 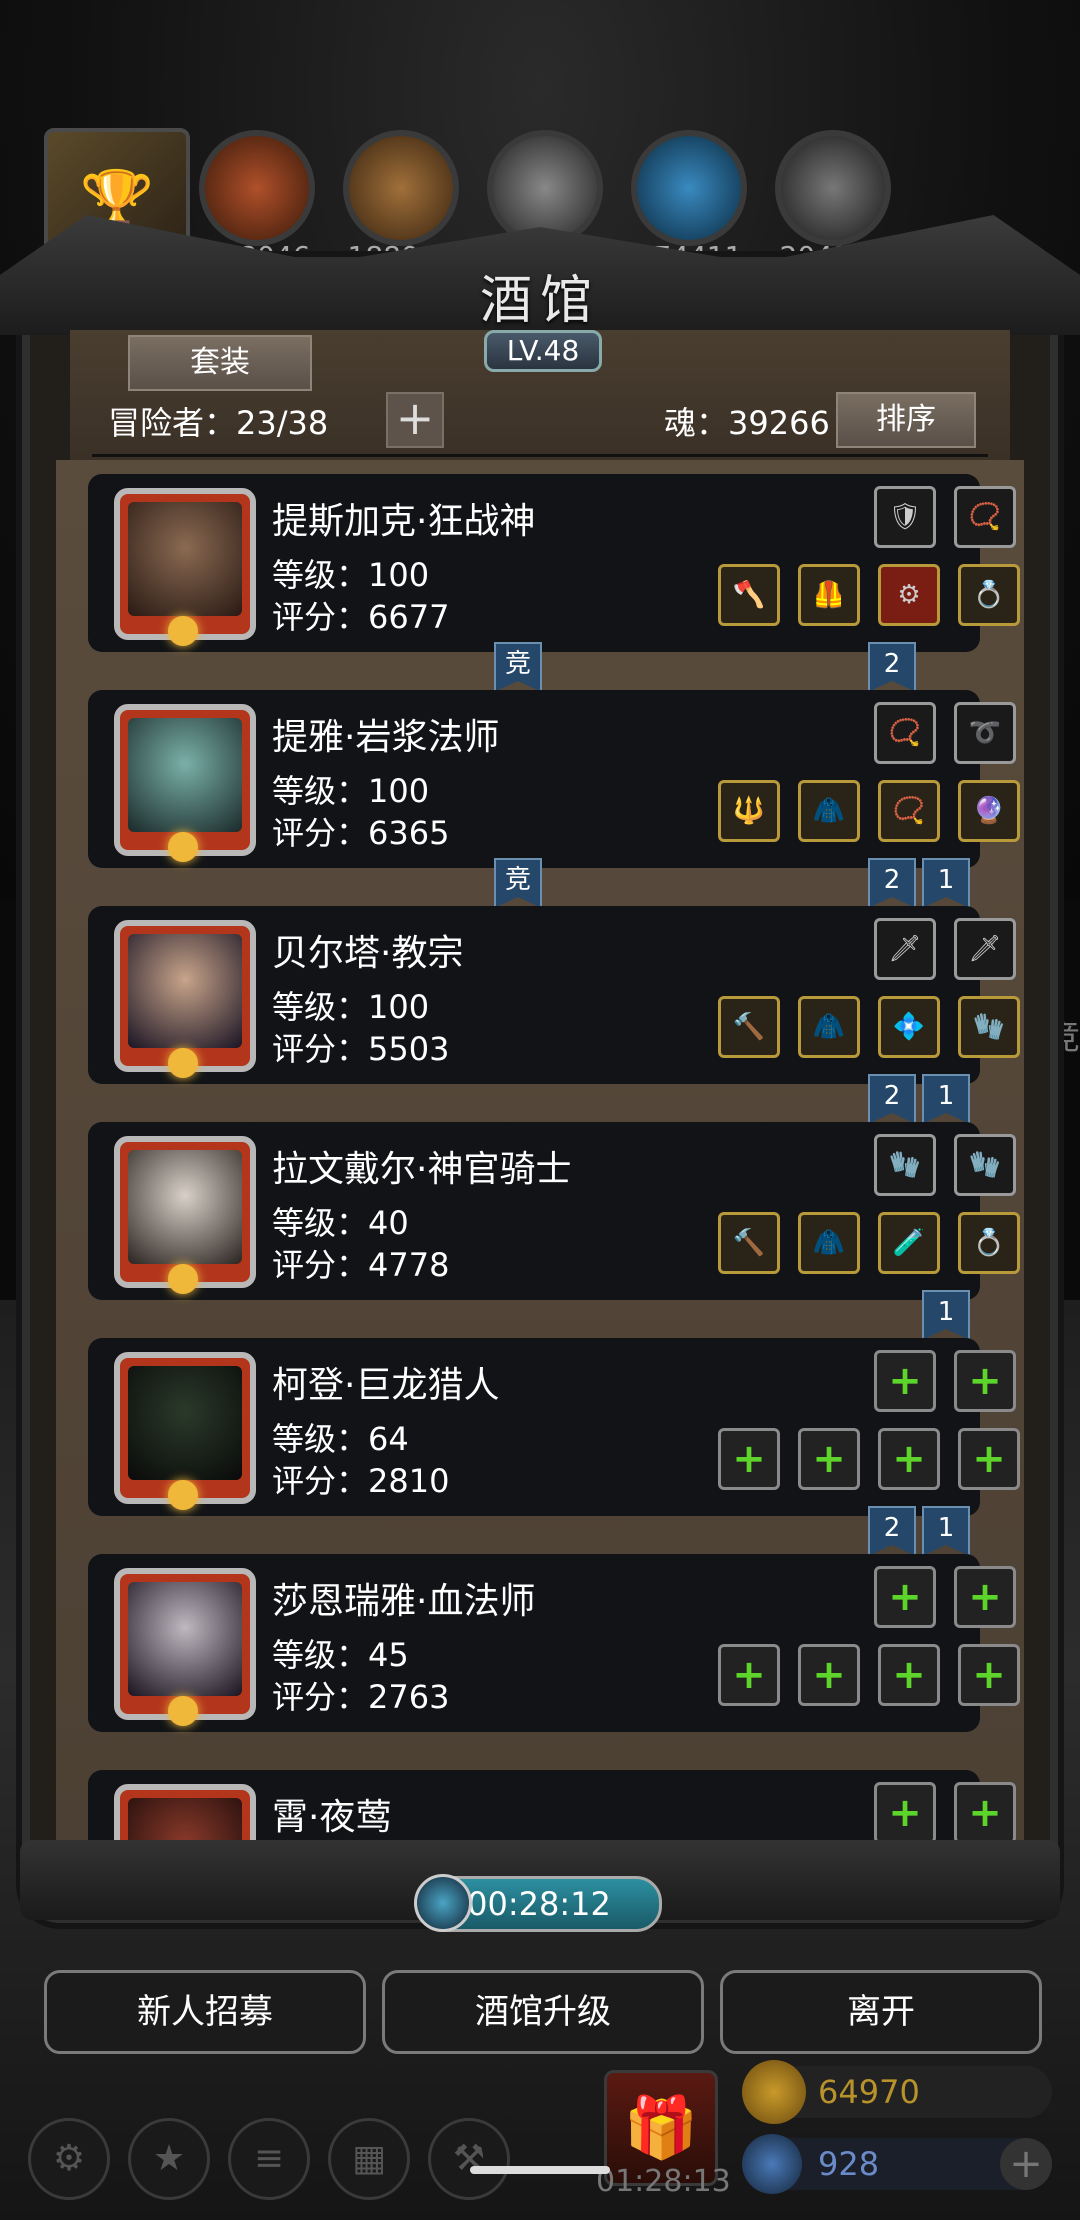 What do you see at coordinates (909, 1243) in the screenshot?
I see `potion-slot: 🧪` at bounding box center [909, 1243].